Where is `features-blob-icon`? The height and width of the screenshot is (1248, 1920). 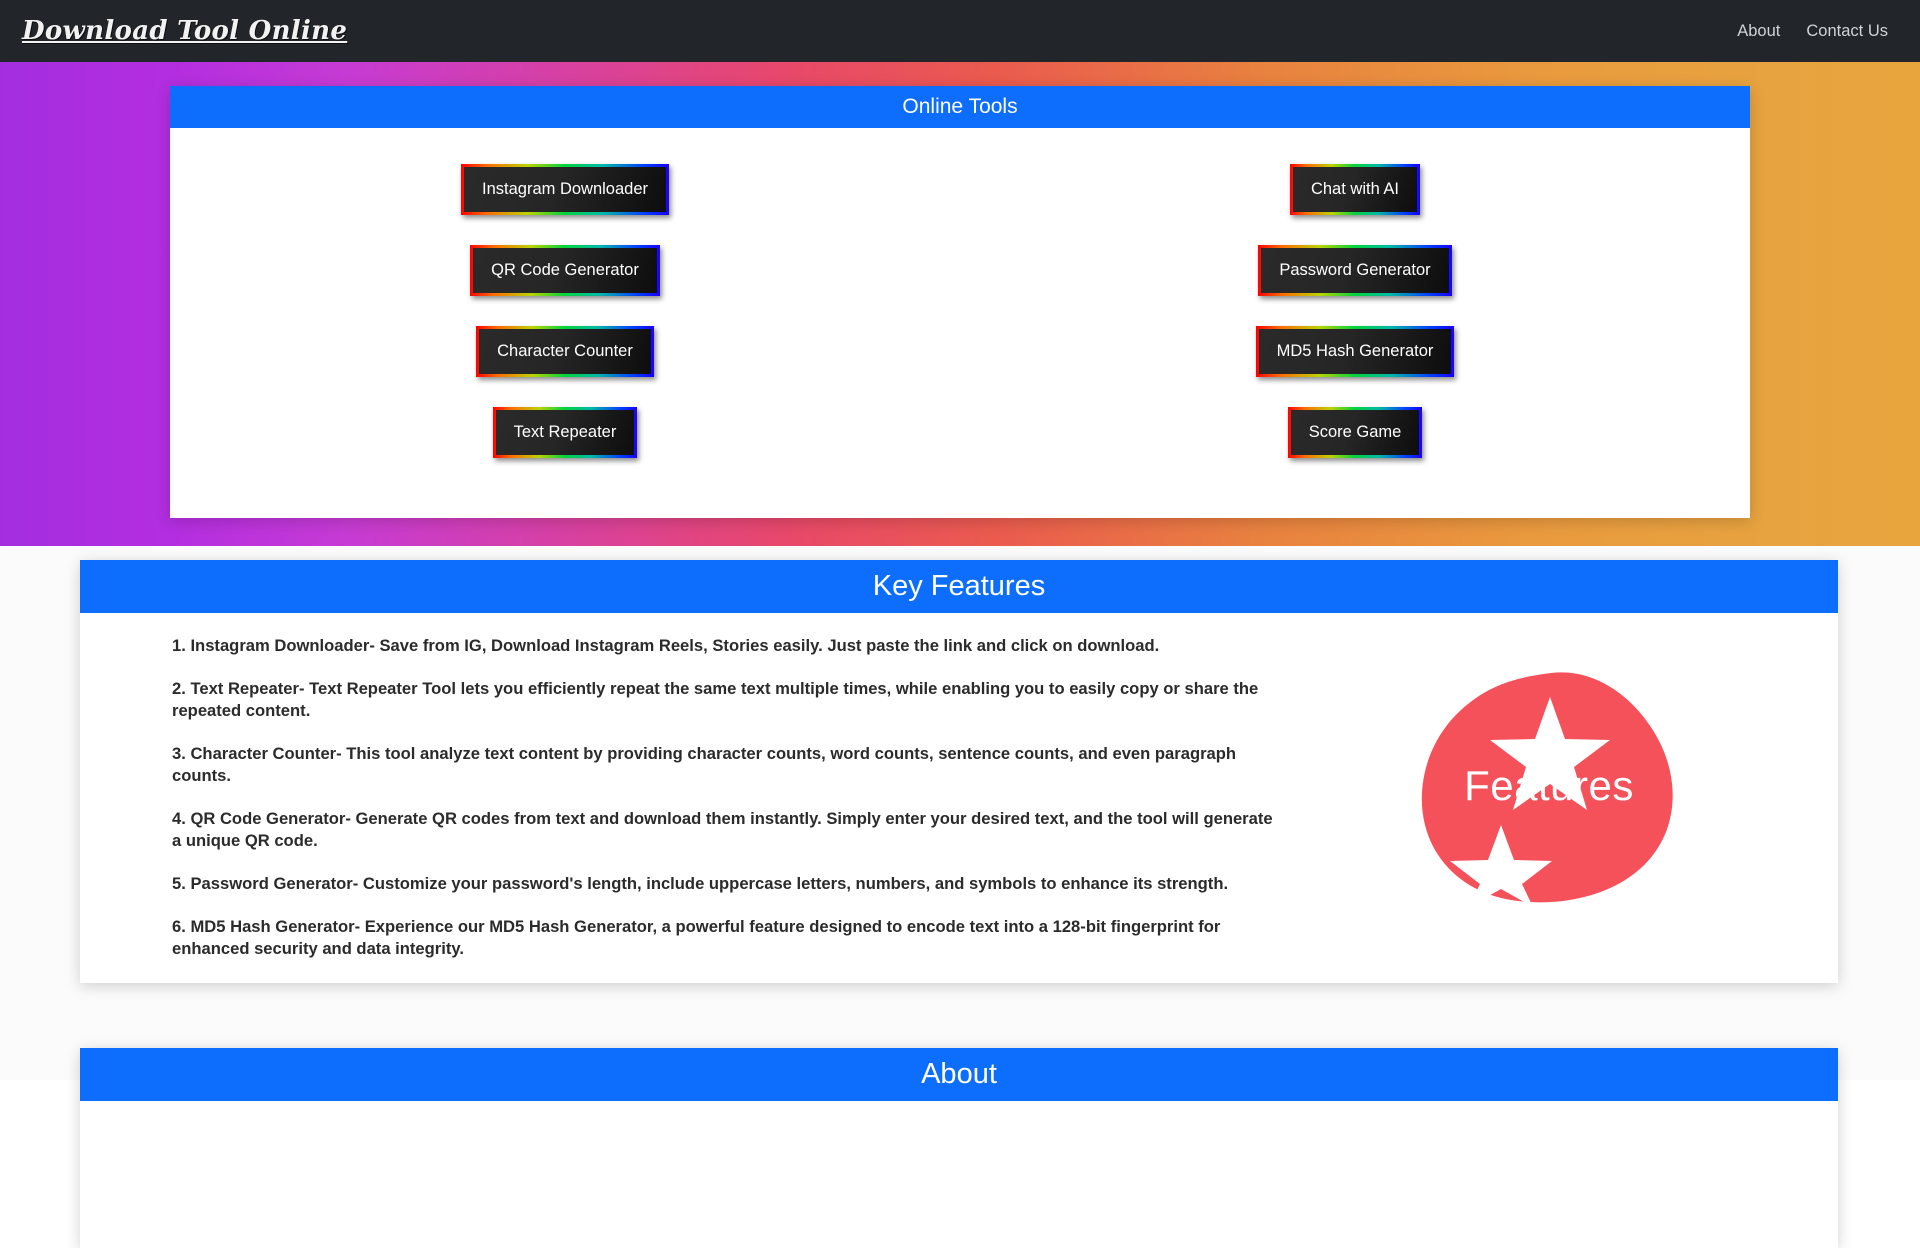 features-blob-icon is located at coordinates (1547, 789).